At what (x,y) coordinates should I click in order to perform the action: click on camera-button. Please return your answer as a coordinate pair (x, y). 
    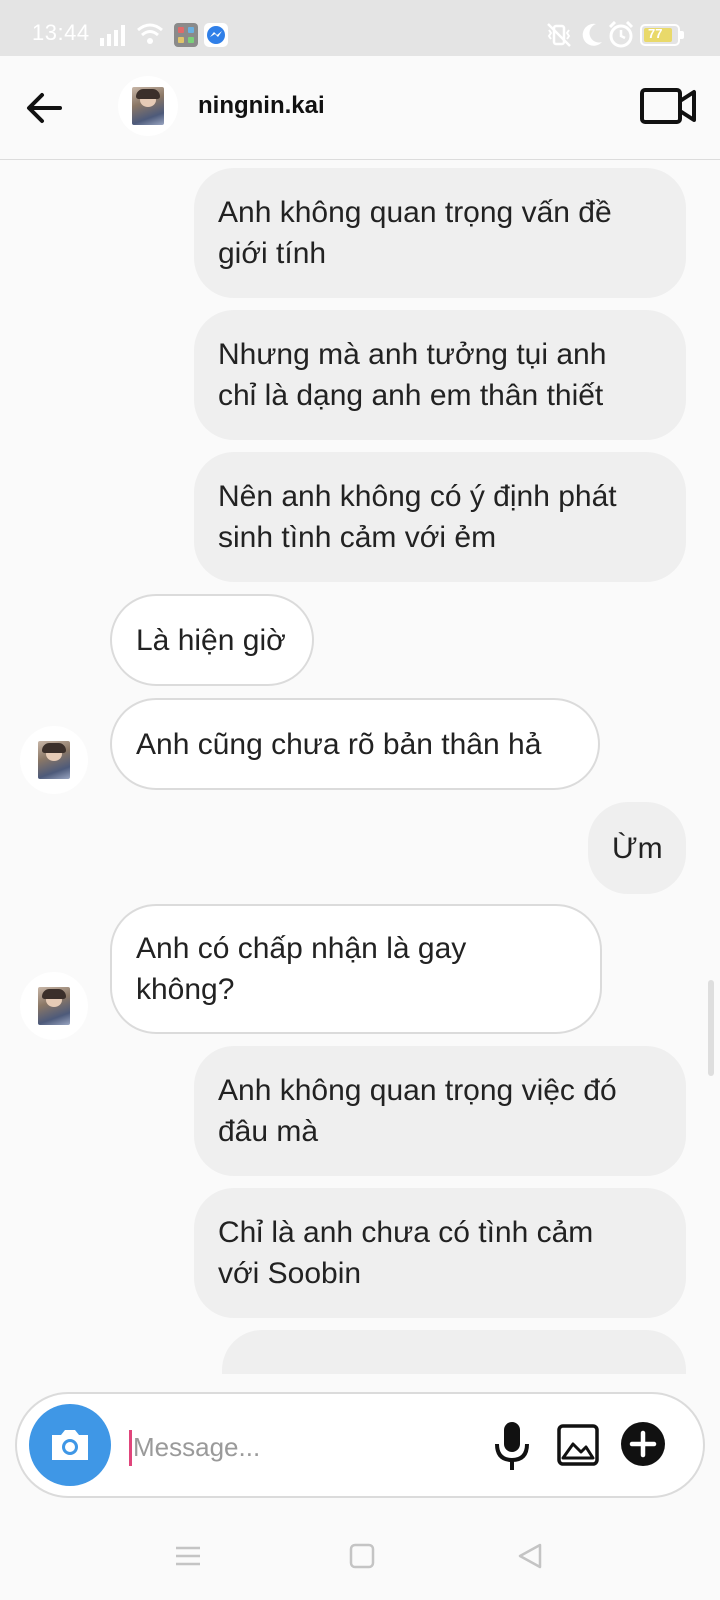
    Looking at the image, I should click on (70, 1445).